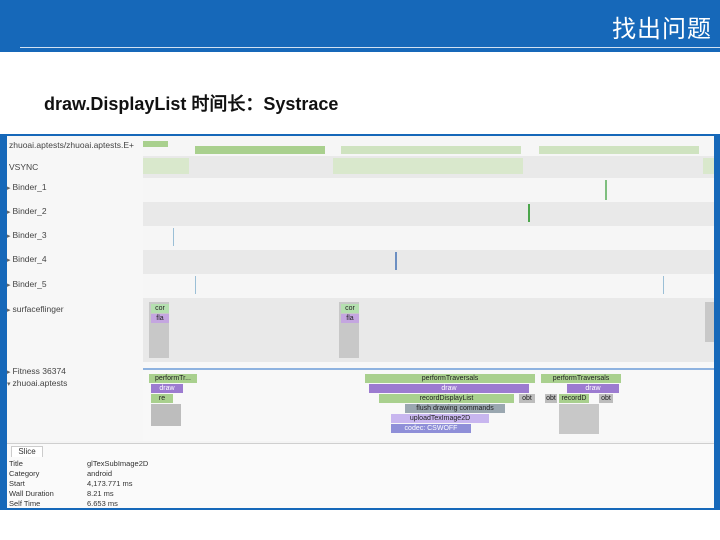 This screenshot has height=540, width=720. Describe the element at coordinates (428, 238) in the screenshot. I see `lane-binder3` at that location.